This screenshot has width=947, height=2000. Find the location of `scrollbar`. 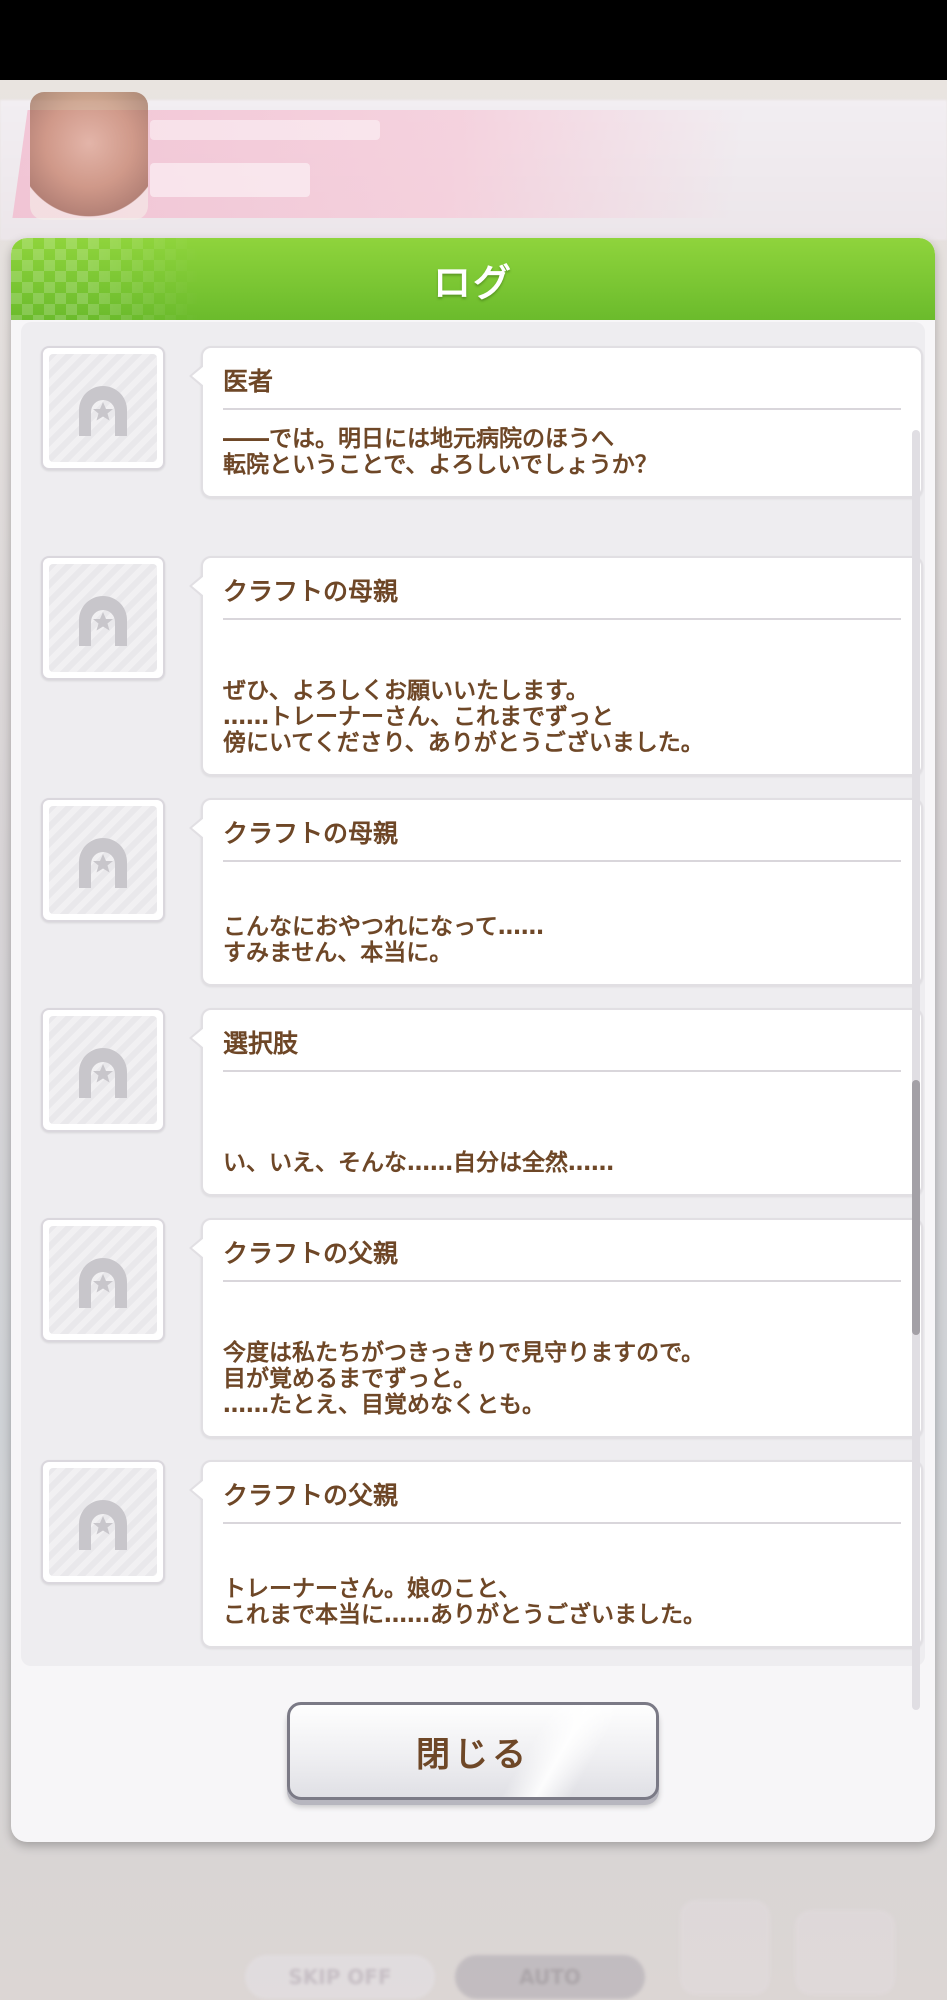

scrollbar is located at coordinates (916, 1070).